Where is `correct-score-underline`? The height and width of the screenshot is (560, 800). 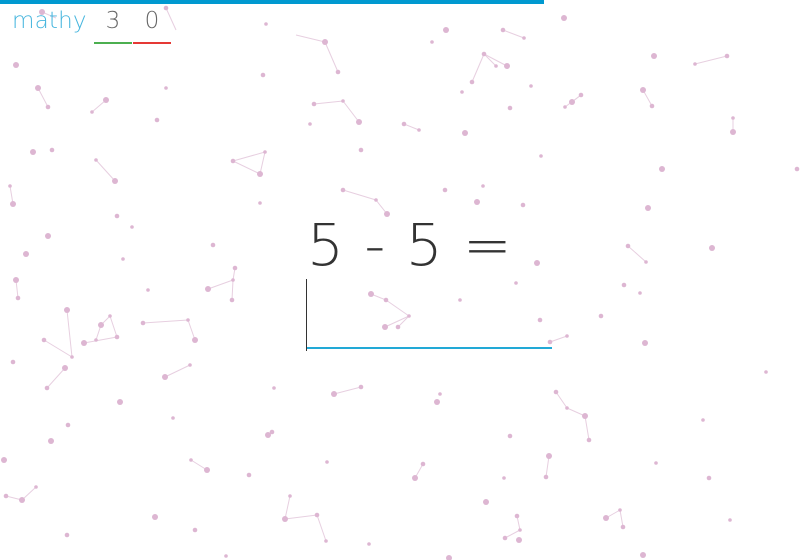
correct-score-underline is located at coordinates (113, 43).